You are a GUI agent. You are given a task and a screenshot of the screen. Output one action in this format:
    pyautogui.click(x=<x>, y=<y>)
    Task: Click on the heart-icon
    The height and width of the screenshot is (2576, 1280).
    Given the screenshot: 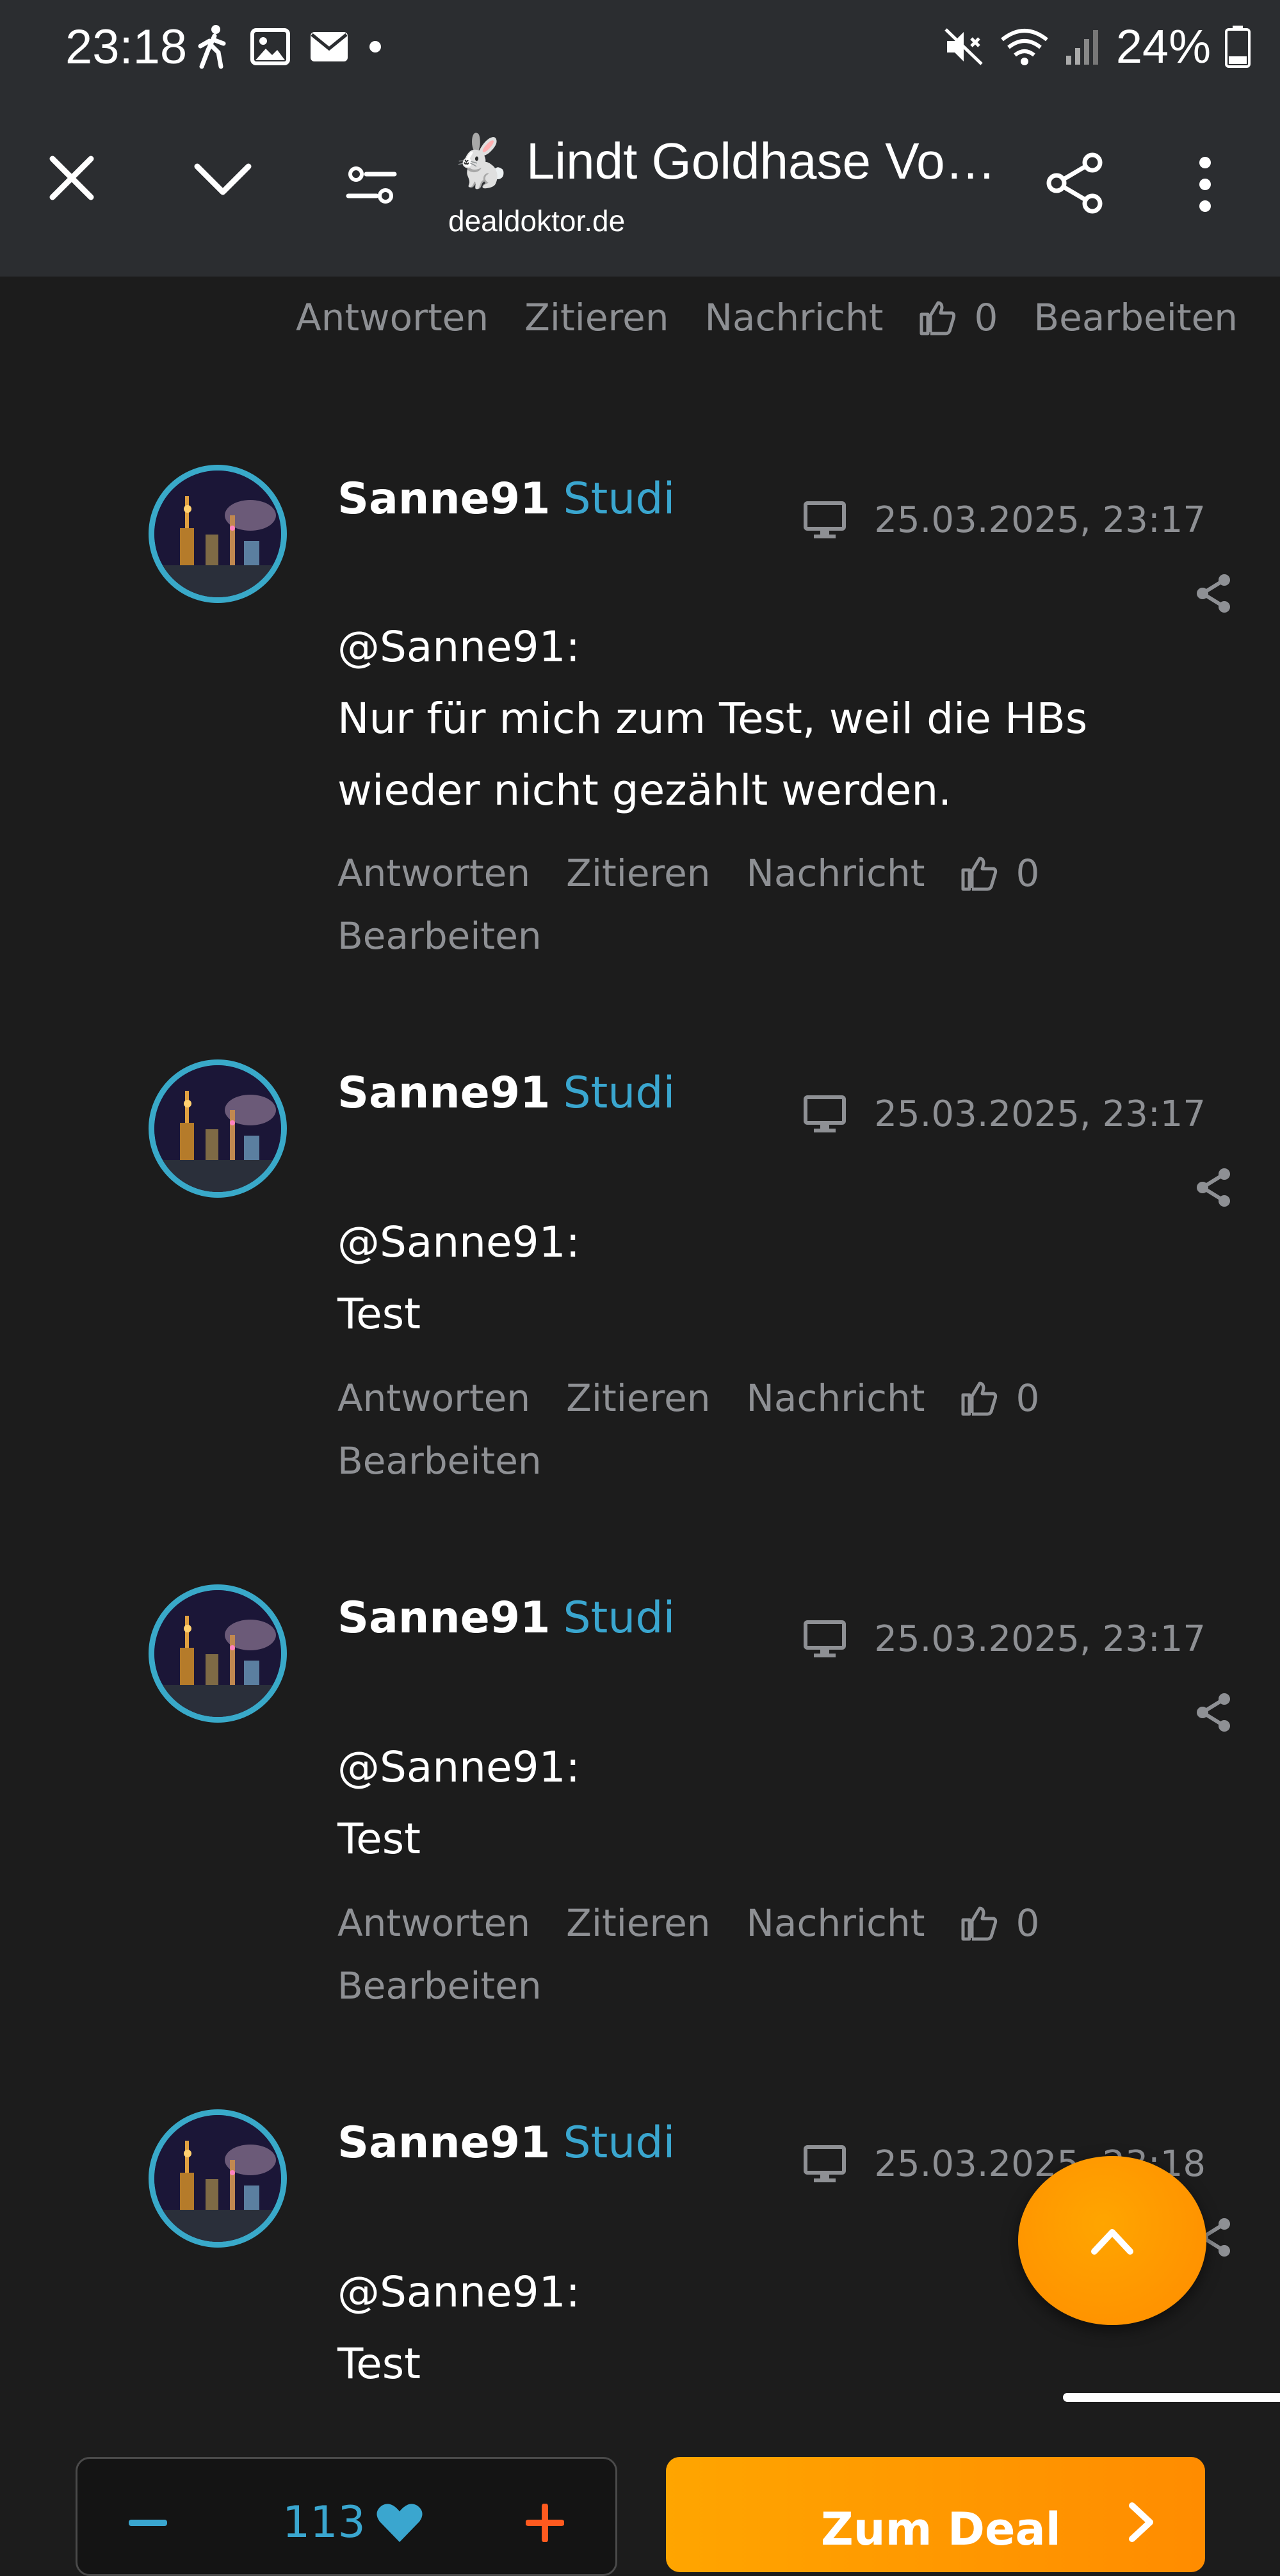 What is the action you would take?
    pyautogui.click(x=400, y=2522)
    